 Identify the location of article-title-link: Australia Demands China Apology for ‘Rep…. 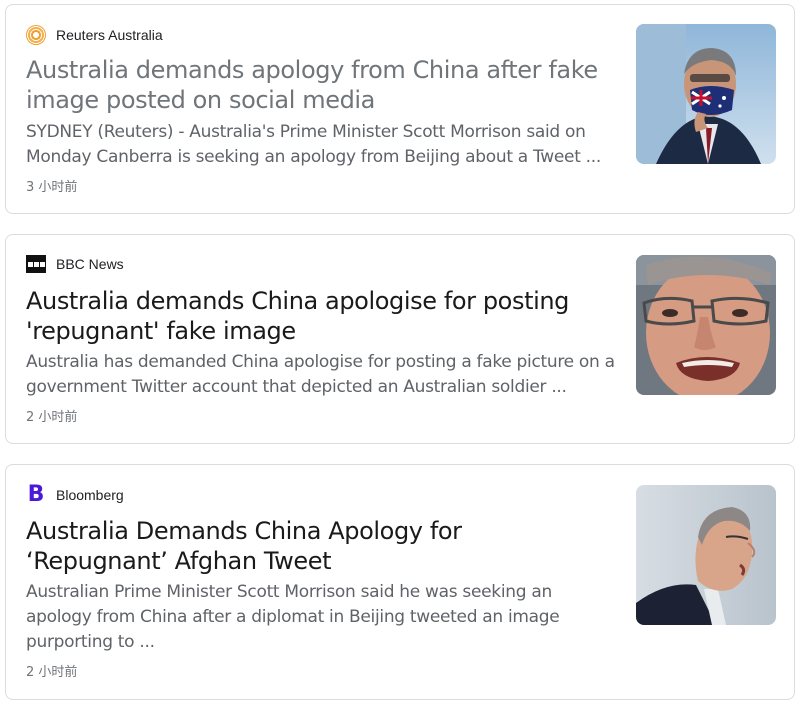
(321, 546).